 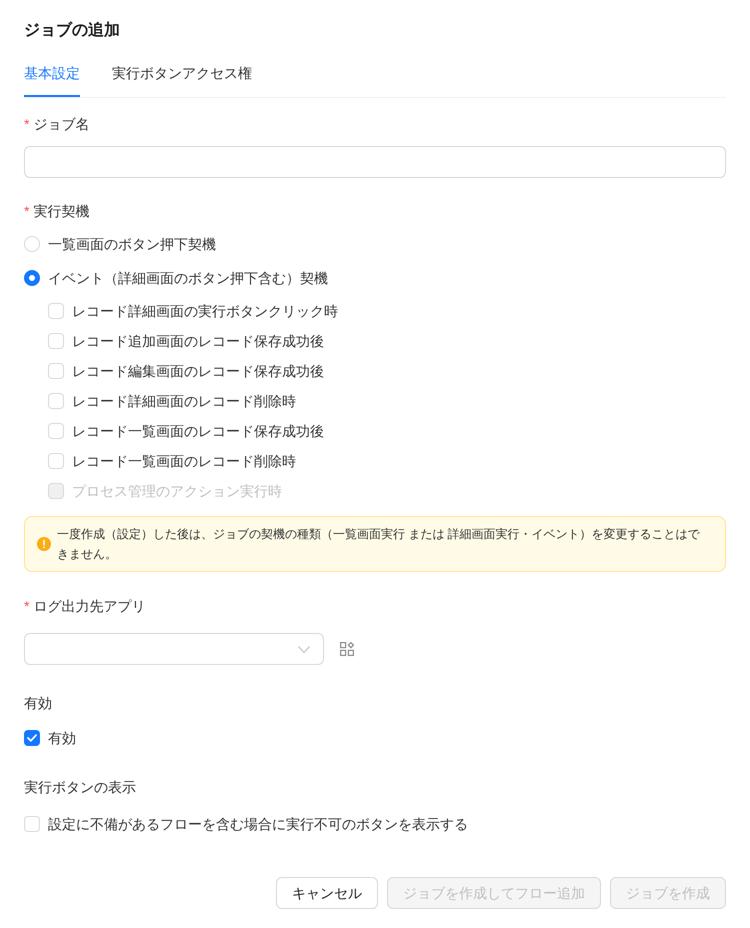 I want to click on field-label: ジョブ名, so click(x=61, y=124).